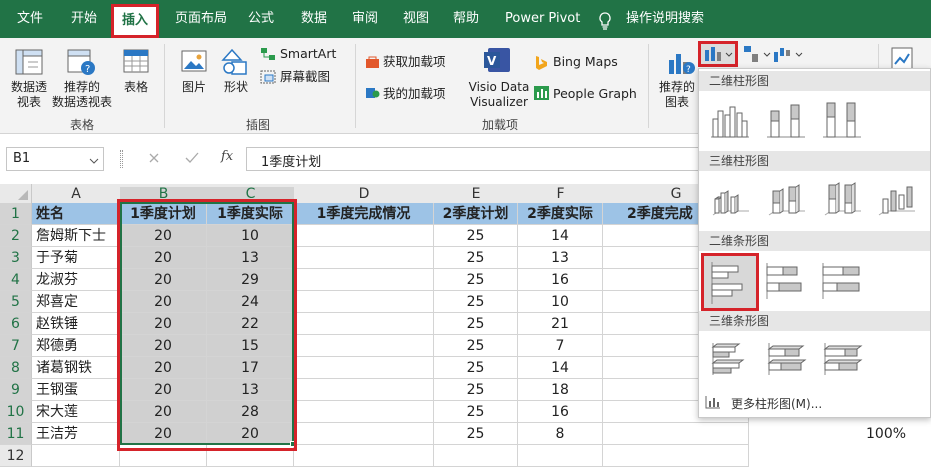 Image resolution: width=931 pixels, height=469 pixels. Describe the element at coordinates (16, 346) in the screenshot. I see `row-header: 7` at that location.